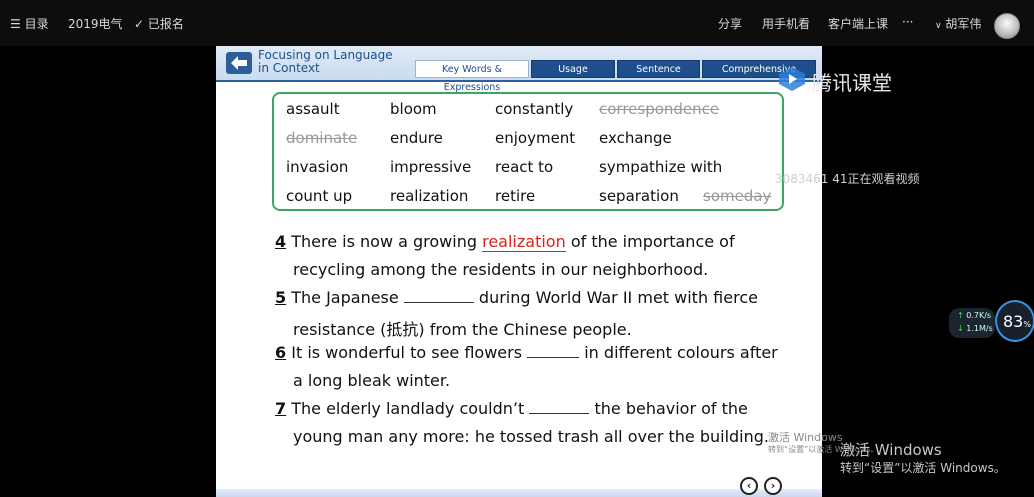  What do you see at coordinates (462, 329) in the screenshot?
I see `question-5-line2: resistance (抵抗) from the Chinese people.` at bounding box center [462, 329].